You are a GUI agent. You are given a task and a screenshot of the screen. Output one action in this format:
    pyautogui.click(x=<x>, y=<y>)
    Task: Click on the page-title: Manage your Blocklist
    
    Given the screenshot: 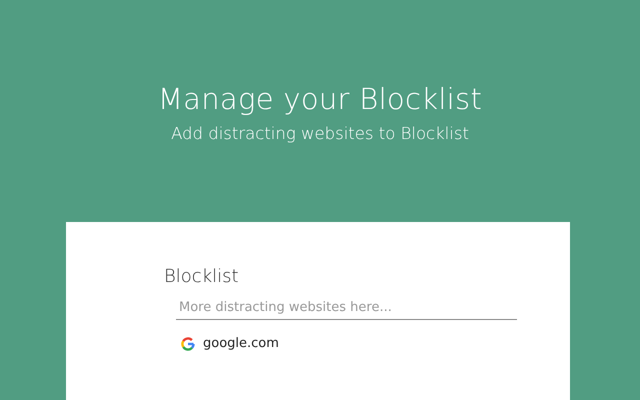 What is the action you would take?
    pyautogui.click(x=320, y=100)
    